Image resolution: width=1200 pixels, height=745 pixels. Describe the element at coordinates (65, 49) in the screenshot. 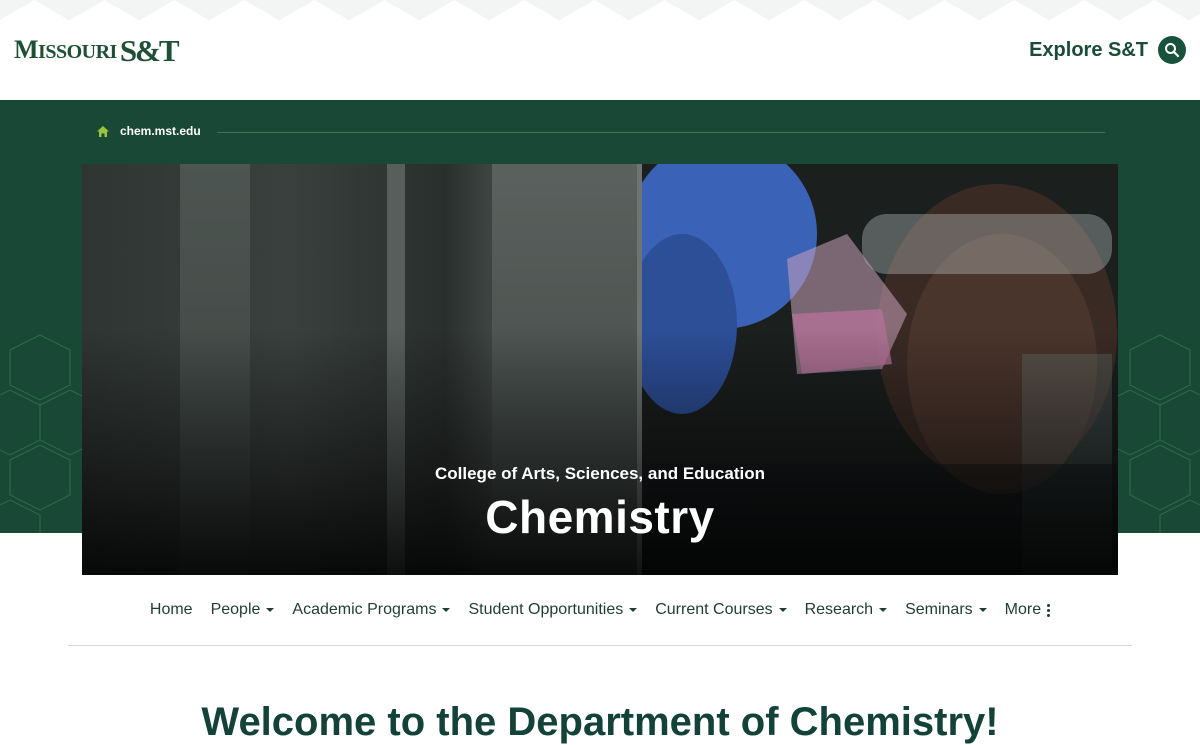

I see `logo-wordmark: MISSOURI` at that location.